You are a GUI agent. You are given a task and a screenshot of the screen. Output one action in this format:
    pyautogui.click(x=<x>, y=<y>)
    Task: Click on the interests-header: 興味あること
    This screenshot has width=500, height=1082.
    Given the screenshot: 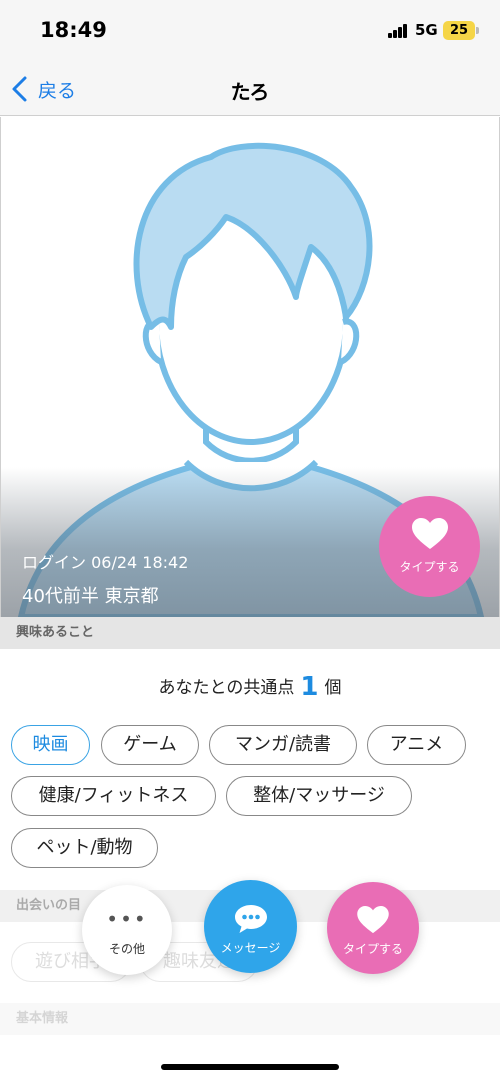 What is the action you would take?
    pyautogui.click(x=250, y=633)
    